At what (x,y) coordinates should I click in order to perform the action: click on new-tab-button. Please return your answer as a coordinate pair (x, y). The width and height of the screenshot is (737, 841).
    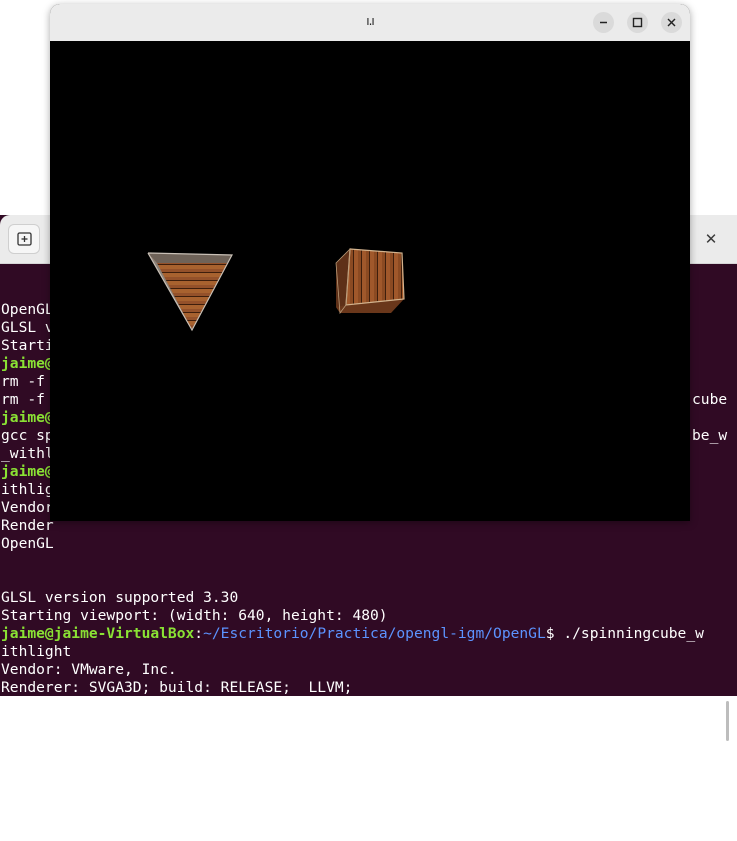
    Looking at the image, I should click on (24, 239).